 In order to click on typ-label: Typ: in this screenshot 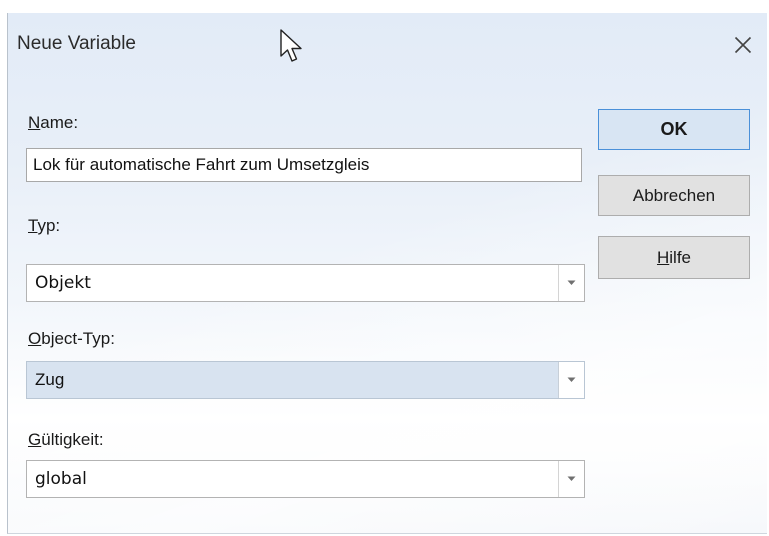, I will do `click(44, 226)`.